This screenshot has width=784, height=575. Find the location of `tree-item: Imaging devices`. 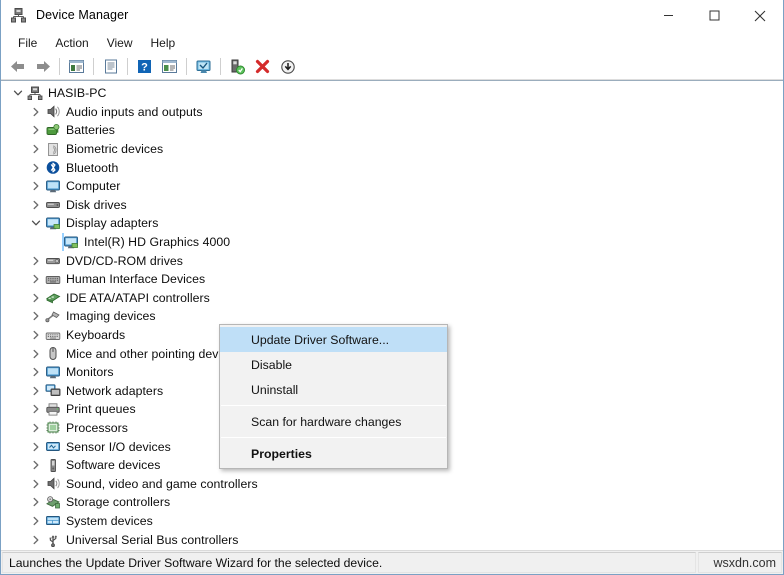

tree-item: Imaging devices is located at coordinates (394, 316).